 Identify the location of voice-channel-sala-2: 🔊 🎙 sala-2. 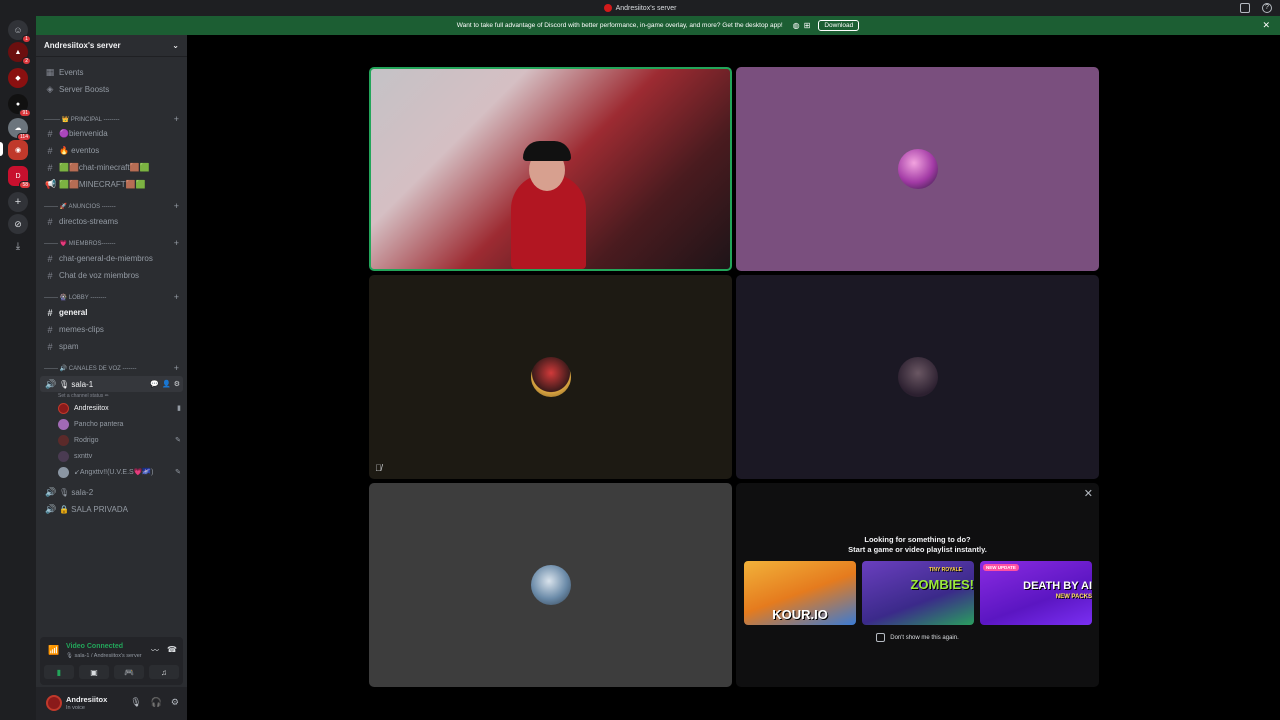
(111, 492).